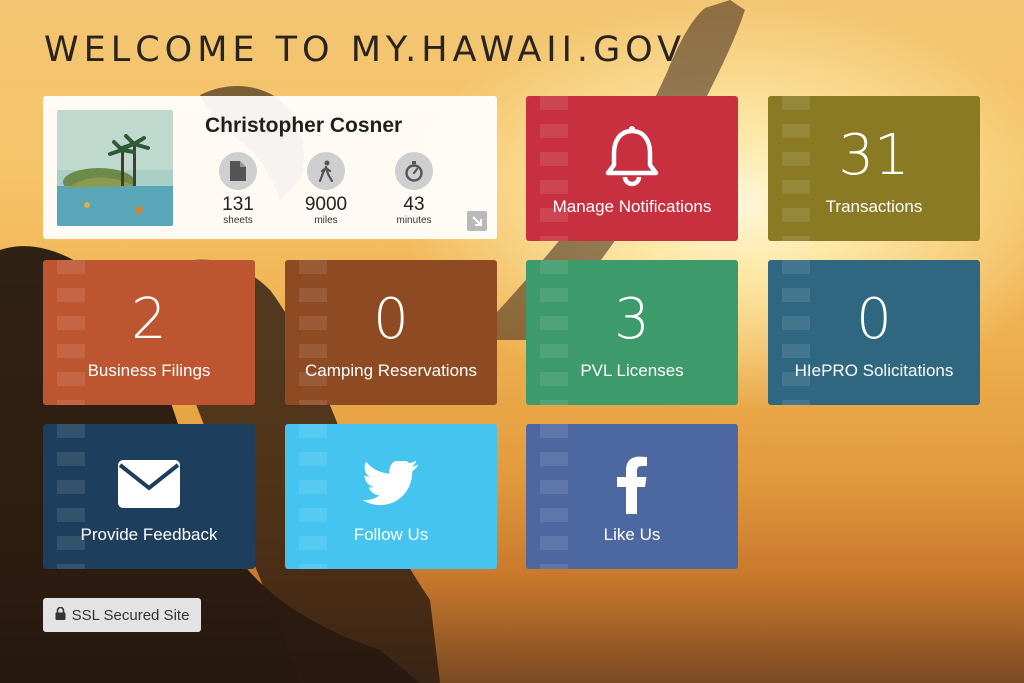  I want to click on stat-minutes-label: minutes, so click(414, 220).